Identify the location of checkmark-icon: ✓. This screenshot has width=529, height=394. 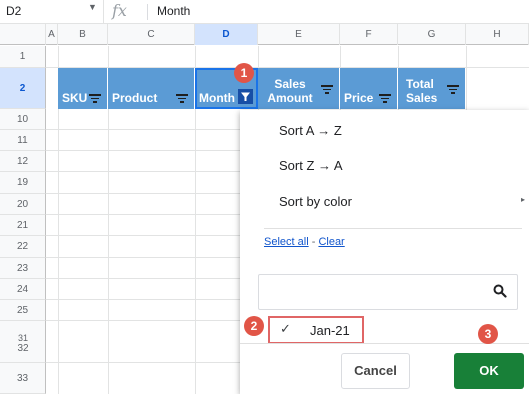
(285, 329).